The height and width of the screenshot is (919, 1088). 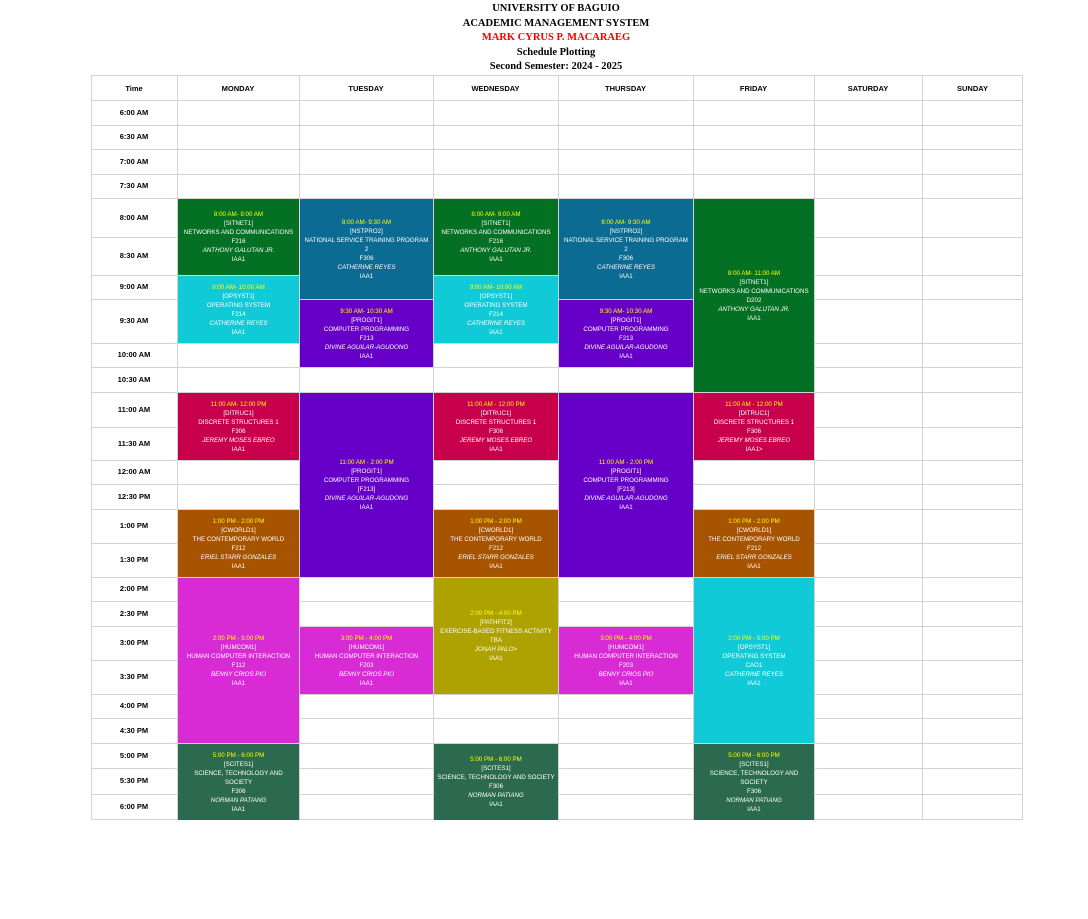 What do you see at coordinates (972, 88) in the screenshot?
I see `day-header-sunday: SUNDAY` at bounding box center [972, 88].